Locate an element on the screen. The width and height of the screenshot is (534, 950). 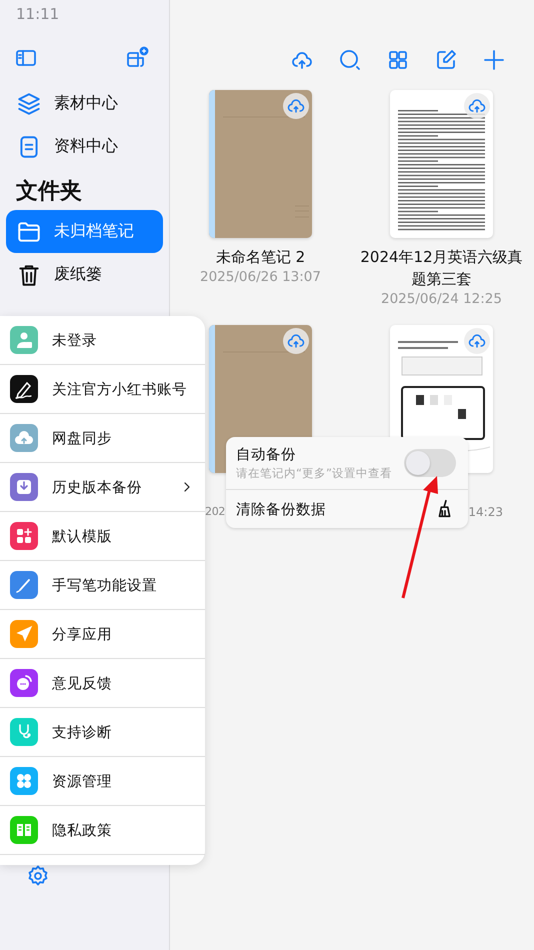
note-title: 未命名笔记 2 is located at coordinates (260, 257).